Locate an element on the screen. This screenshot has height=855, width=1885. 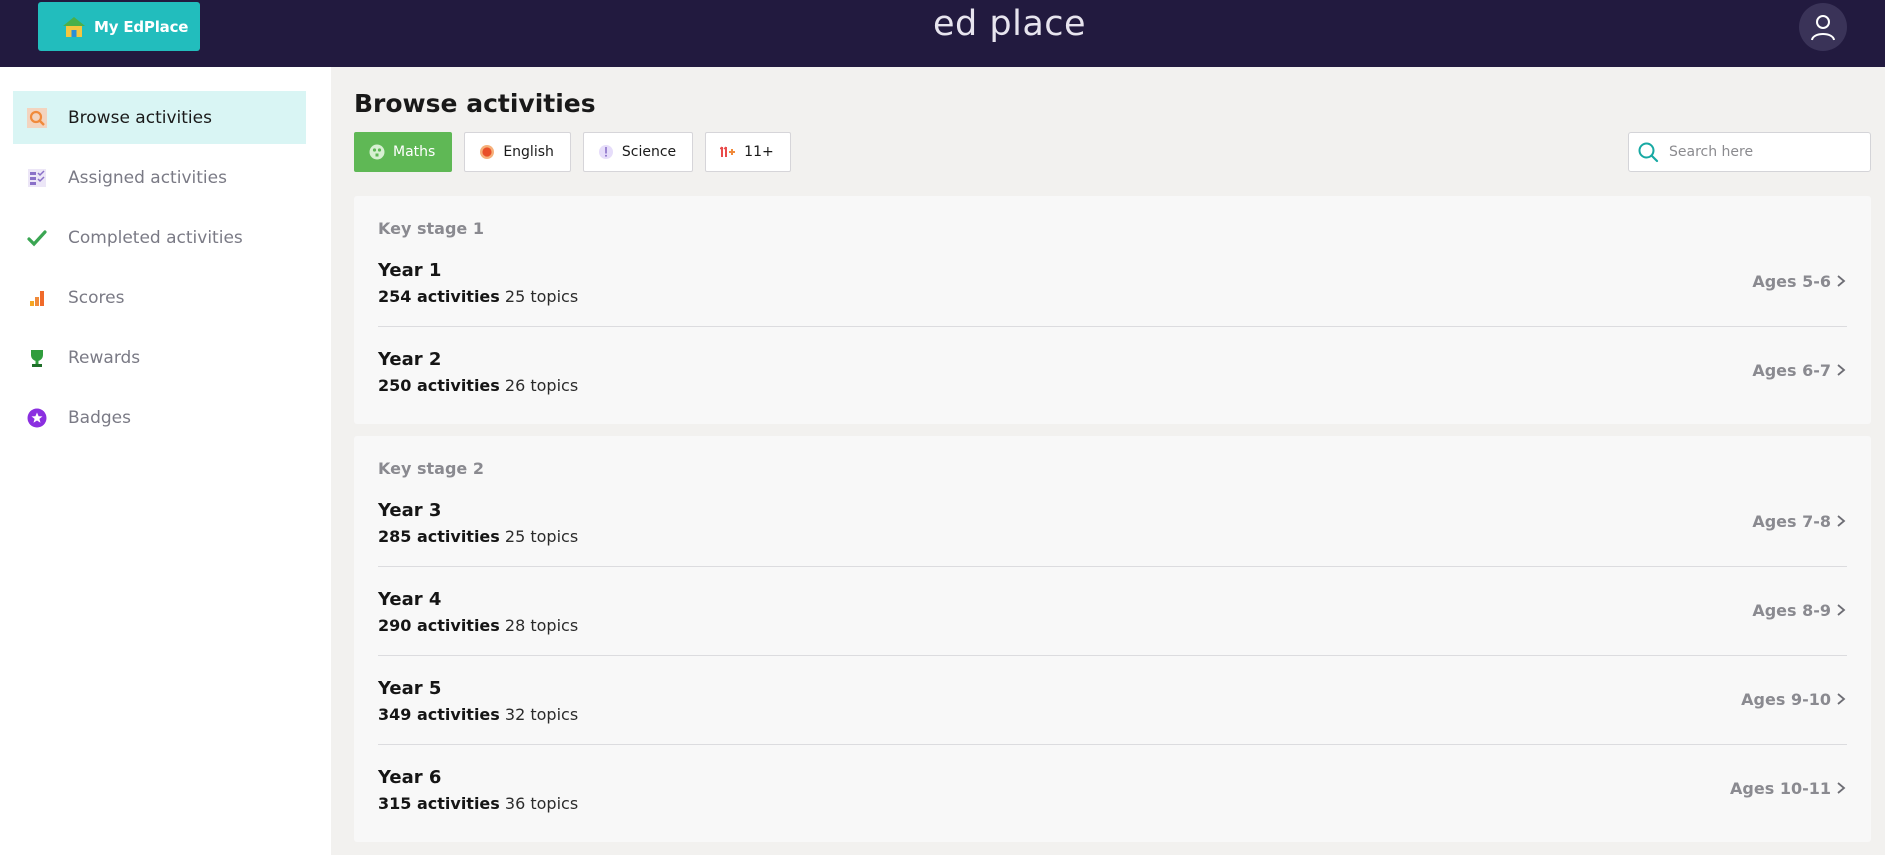
age-range: Ages 9-10 is located at coordinates (1786, 699).